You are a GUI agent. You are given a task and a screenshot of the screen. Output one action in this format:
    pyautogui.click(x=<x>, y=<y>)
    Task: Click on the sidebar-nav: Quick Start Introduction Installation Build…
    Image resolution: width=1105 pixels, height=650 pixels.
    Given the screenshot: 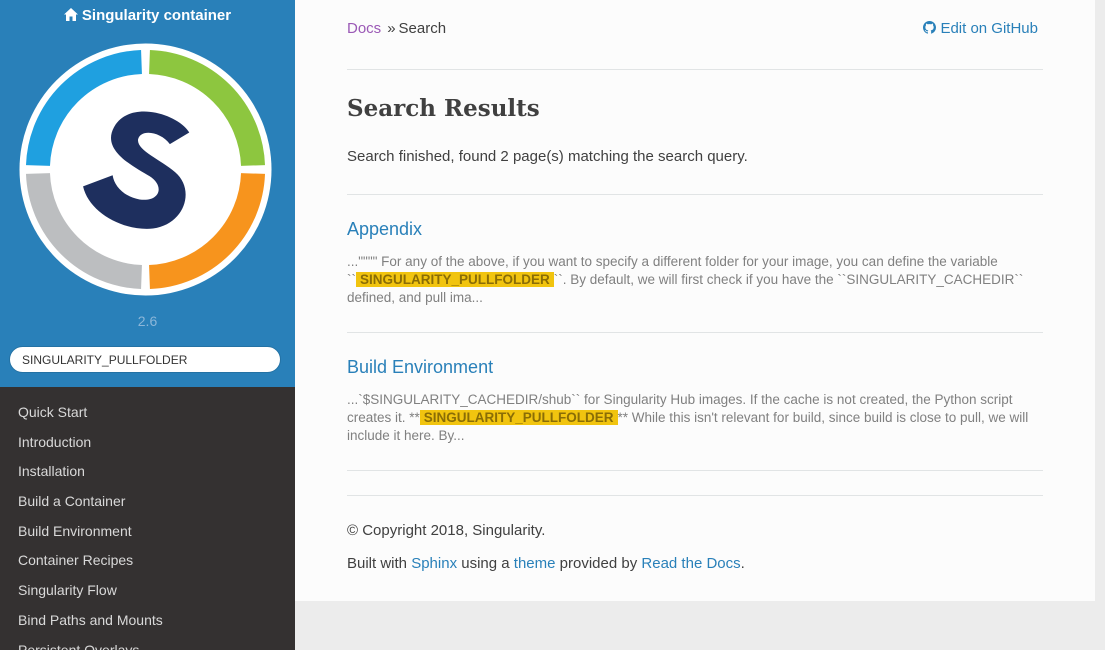 What is the action you would take?
    pyautogui.click(x=147, y=524)
    